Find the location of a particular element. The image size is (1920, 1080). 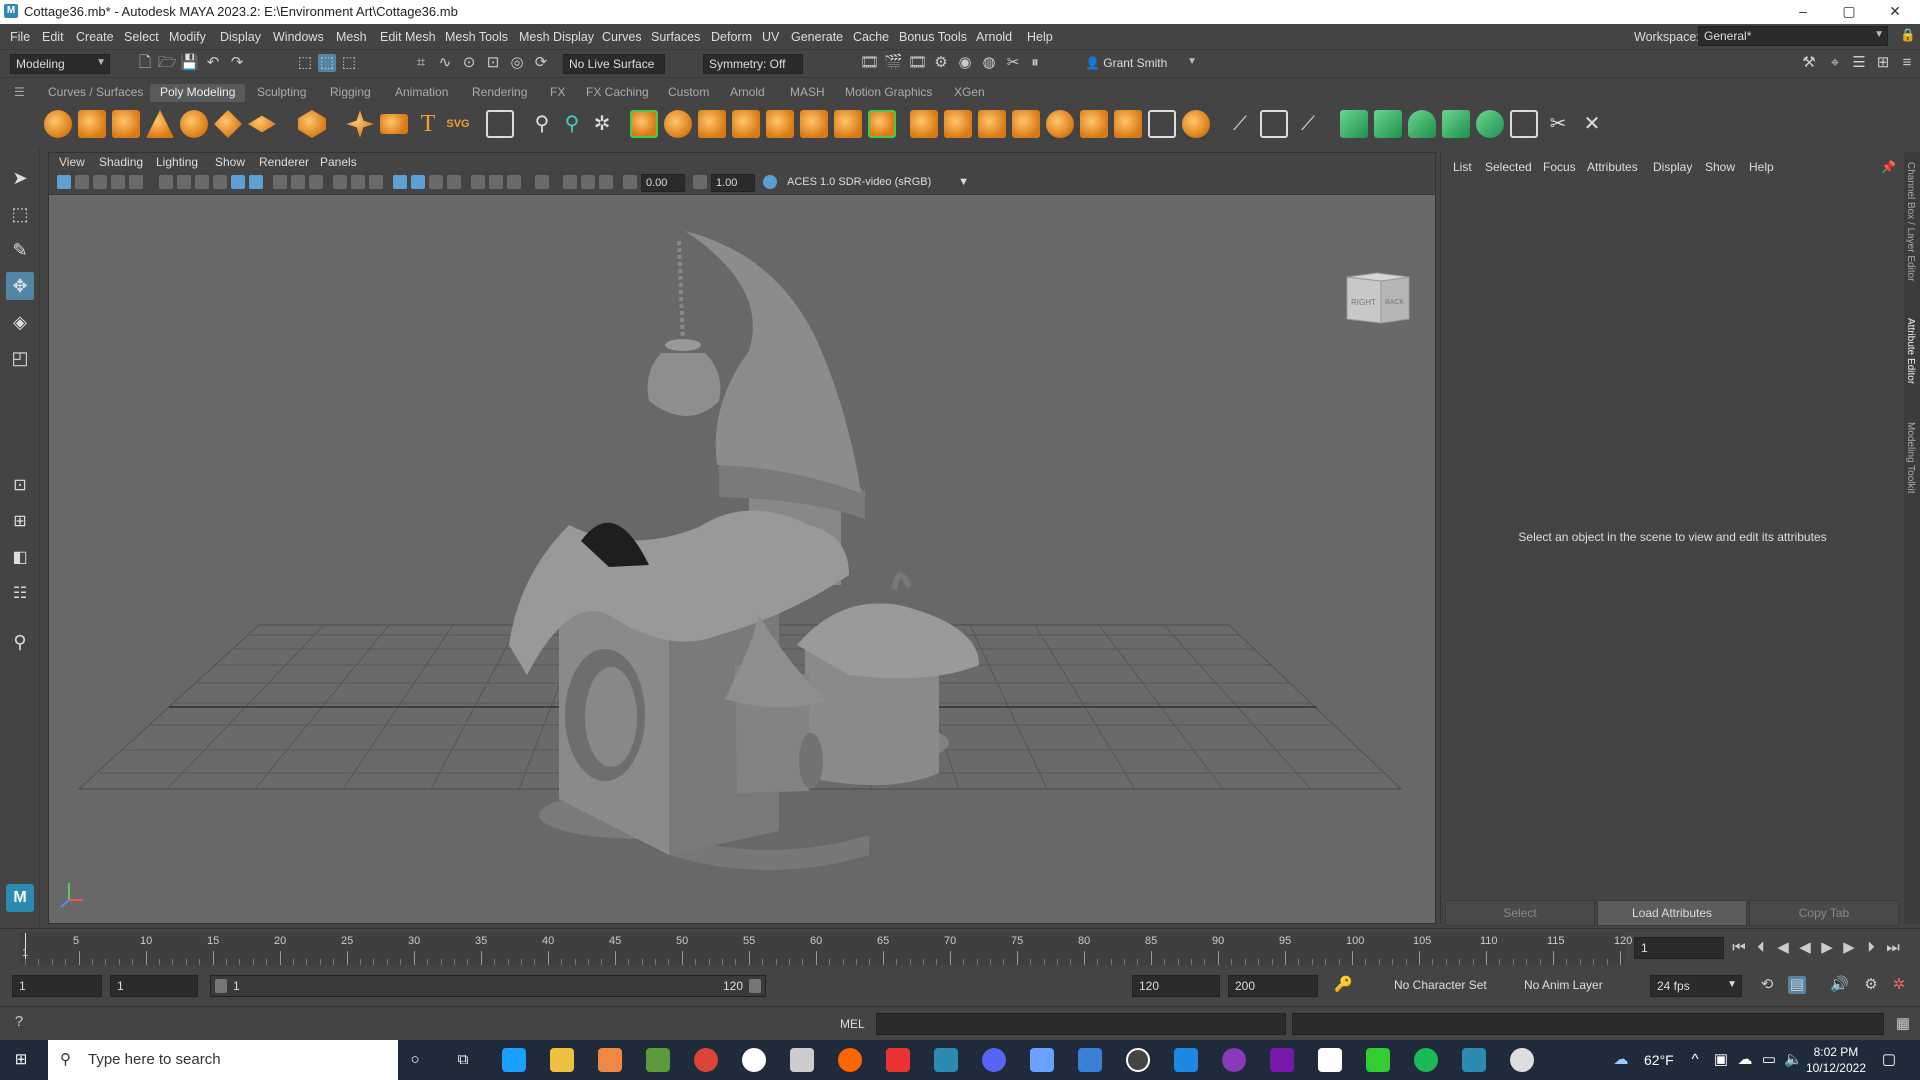

play-back-icon: ◀ is located at coordinates (1805, 948).